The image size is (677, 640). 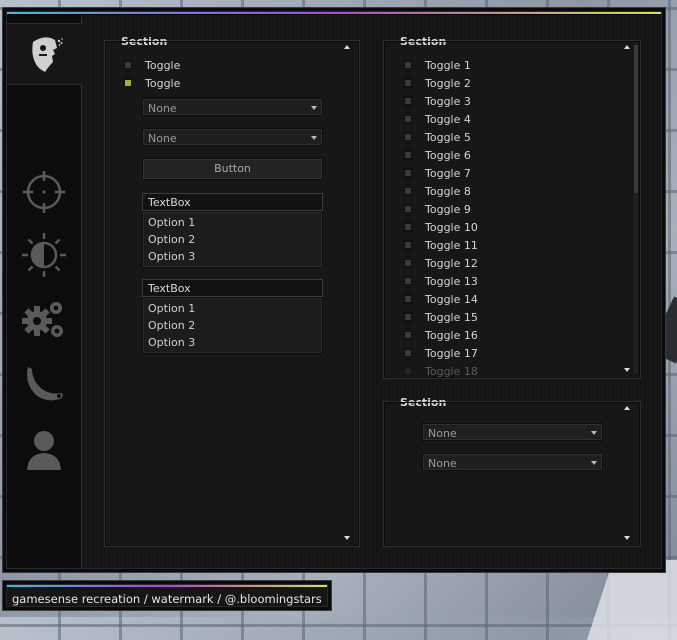 I want to click on toggle-label: Toggle 3, so click(x=448, y=101).